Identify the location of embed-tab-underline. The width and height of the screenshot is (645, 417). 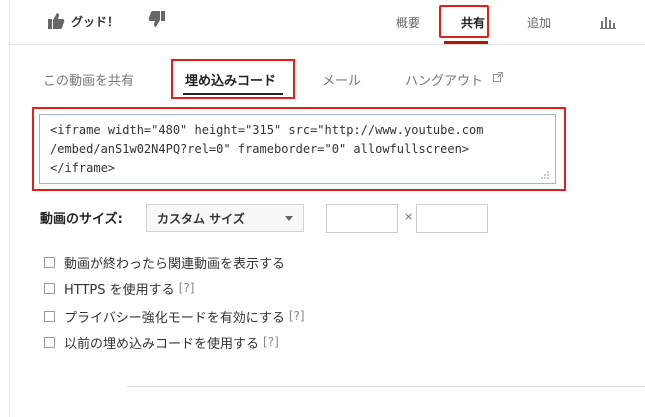
(233, 94).